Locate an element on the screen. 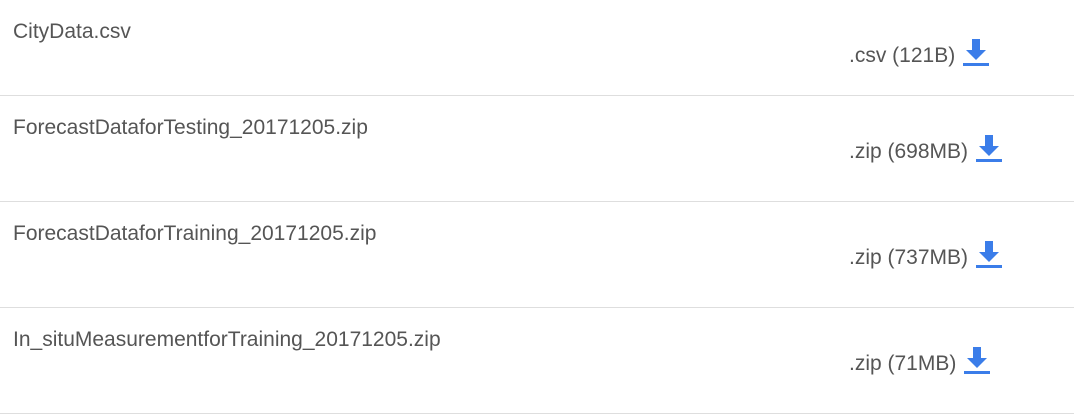 The image size is (1074, 418). file-meta: .csv (121B) is located at coordinates (920, 55).